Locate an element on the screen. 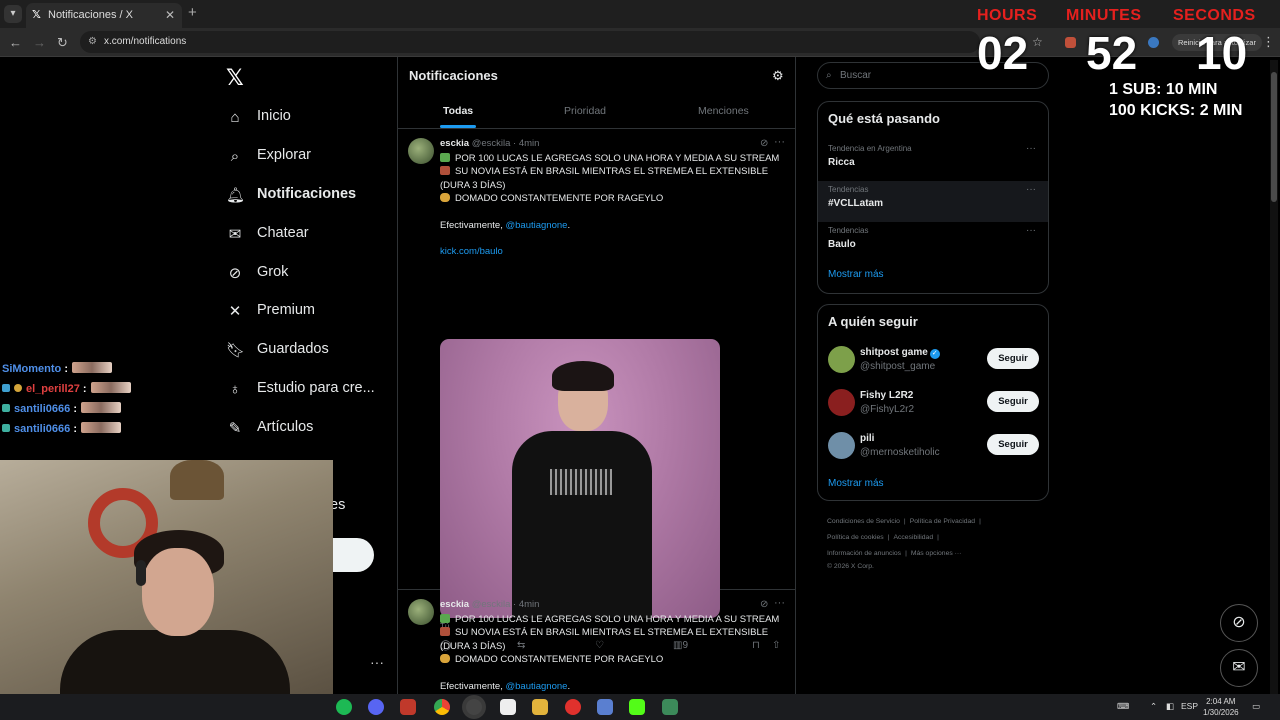 This screenshot has height=720, width=1280. network-icon: ◧ is located at coordinates (1170, 706).